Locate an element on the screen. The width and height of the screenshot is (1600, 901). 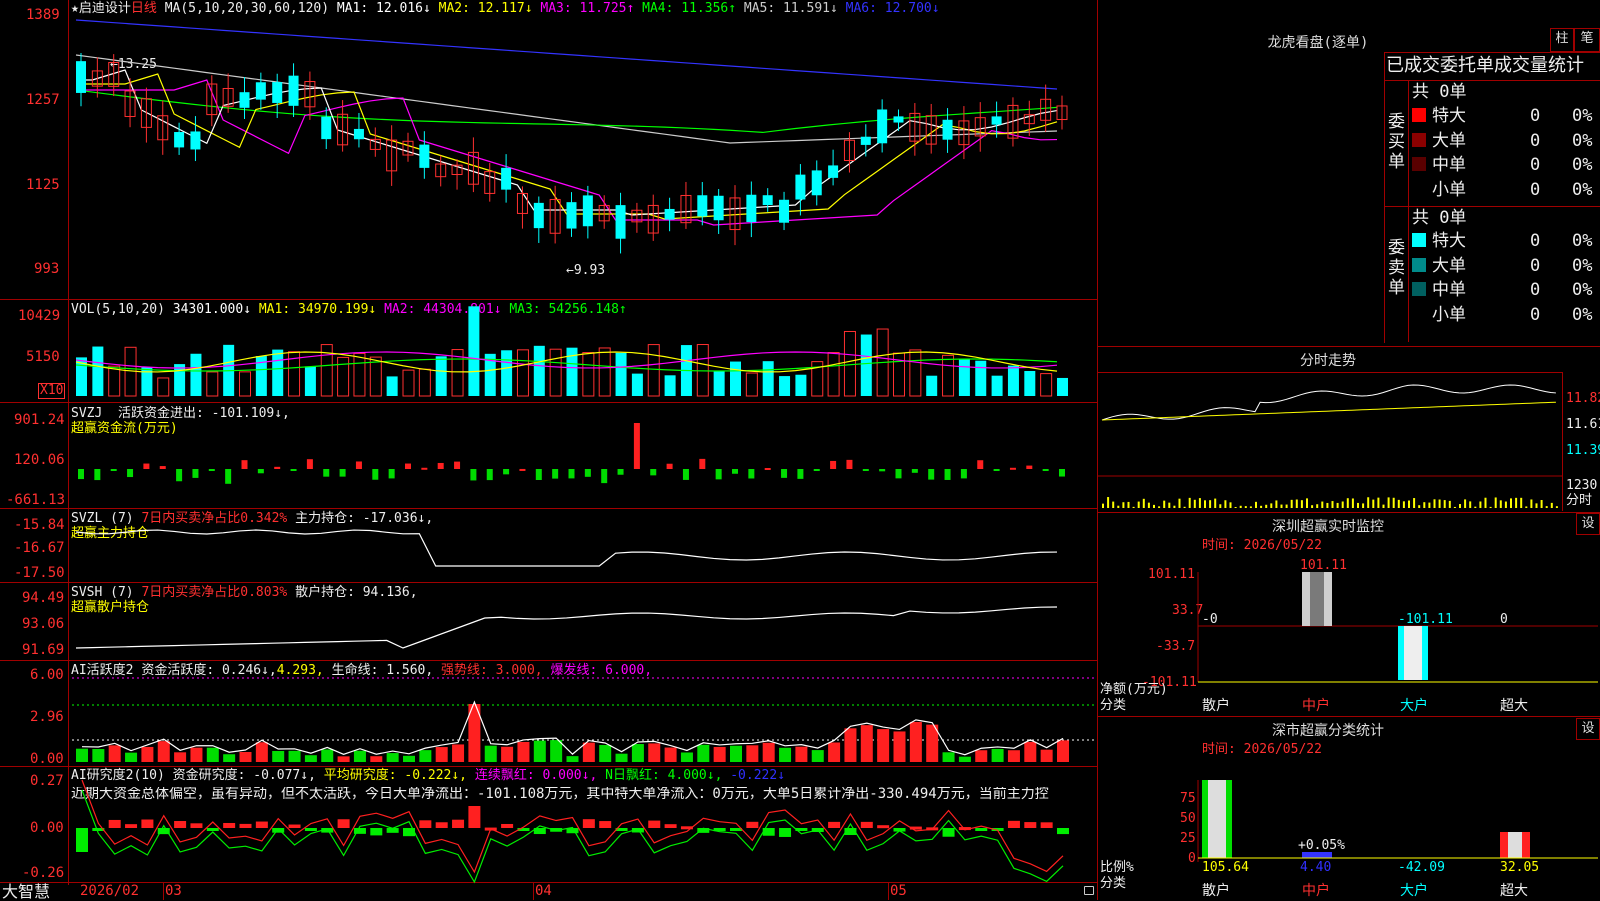
research-green-line is located at coordinates (572, 836).